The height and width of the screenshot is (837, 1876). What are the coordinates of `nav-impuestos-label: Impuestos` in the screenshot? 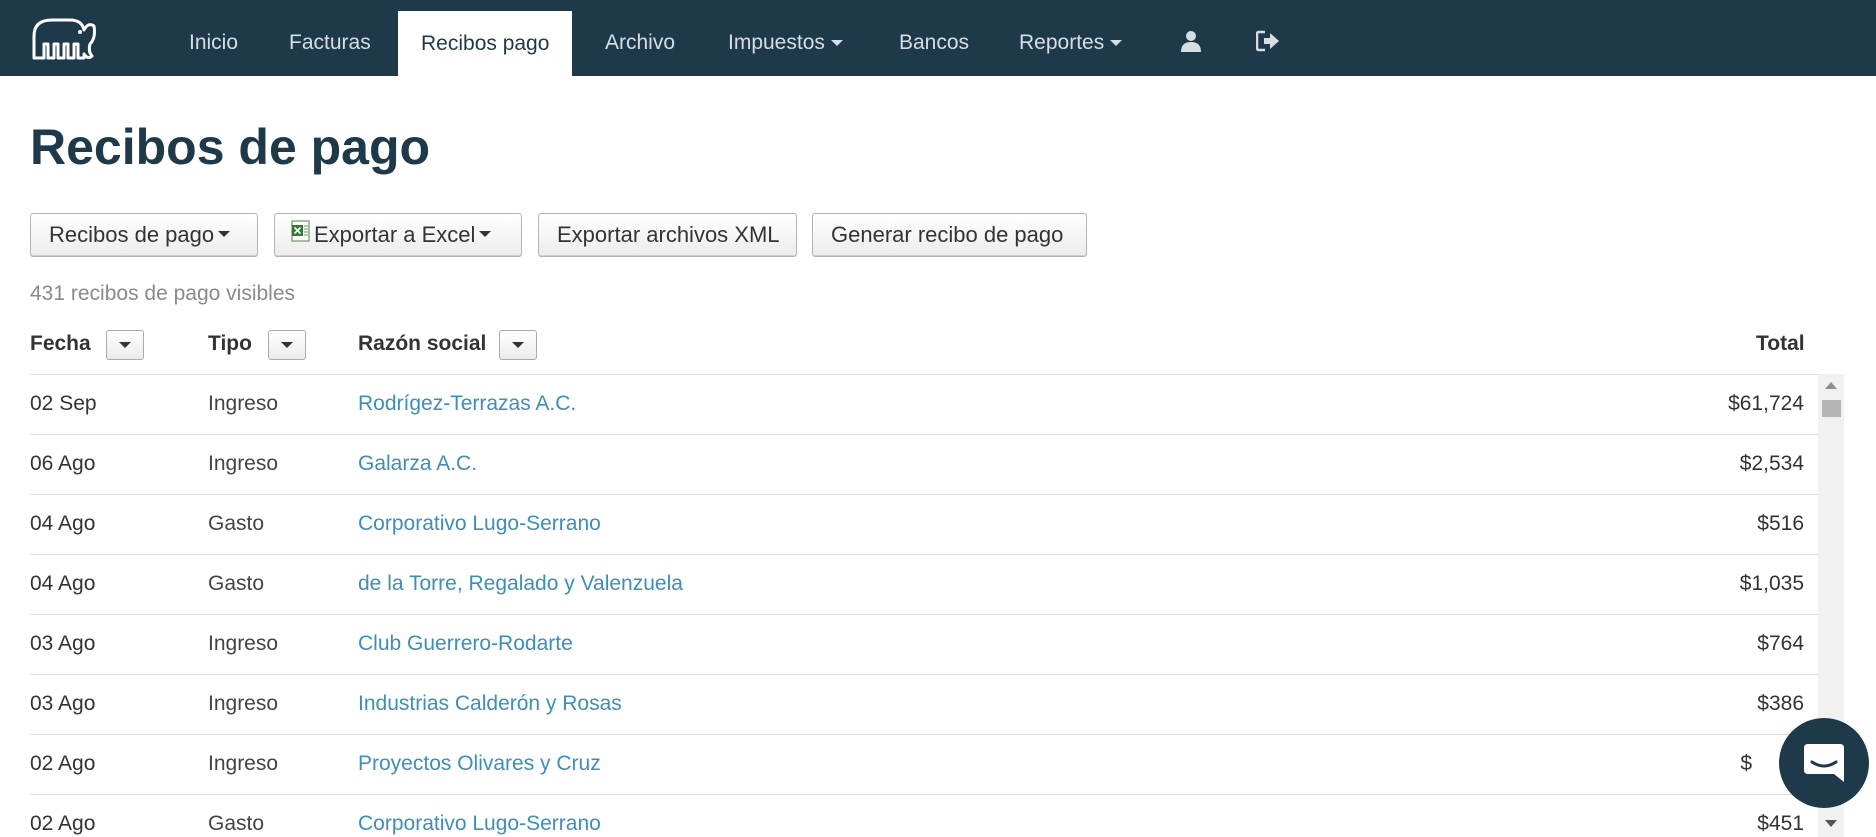 It's located at (776, 42).